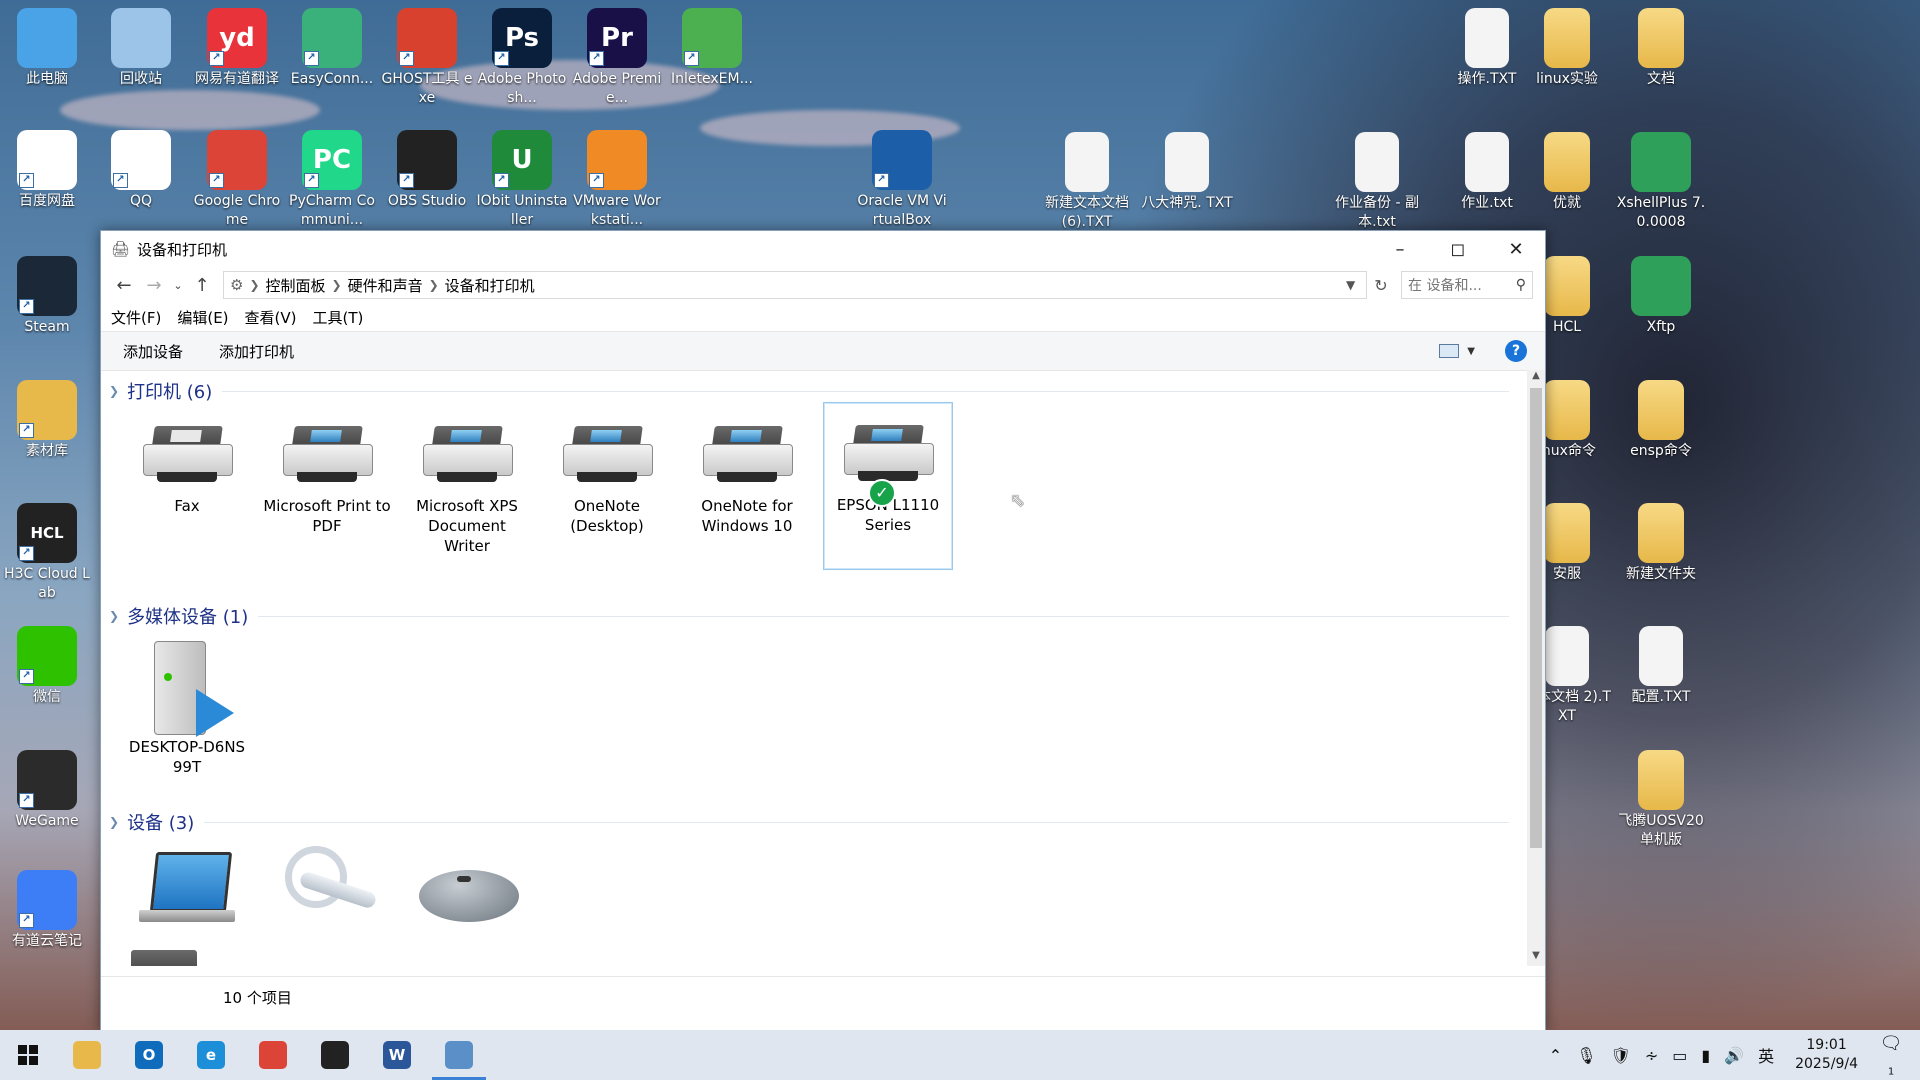  What do you see at coordinates (141, 170) in the screenshot?
I see `desktop-icon: ↗ QQ` at bounding box center [141, 170].